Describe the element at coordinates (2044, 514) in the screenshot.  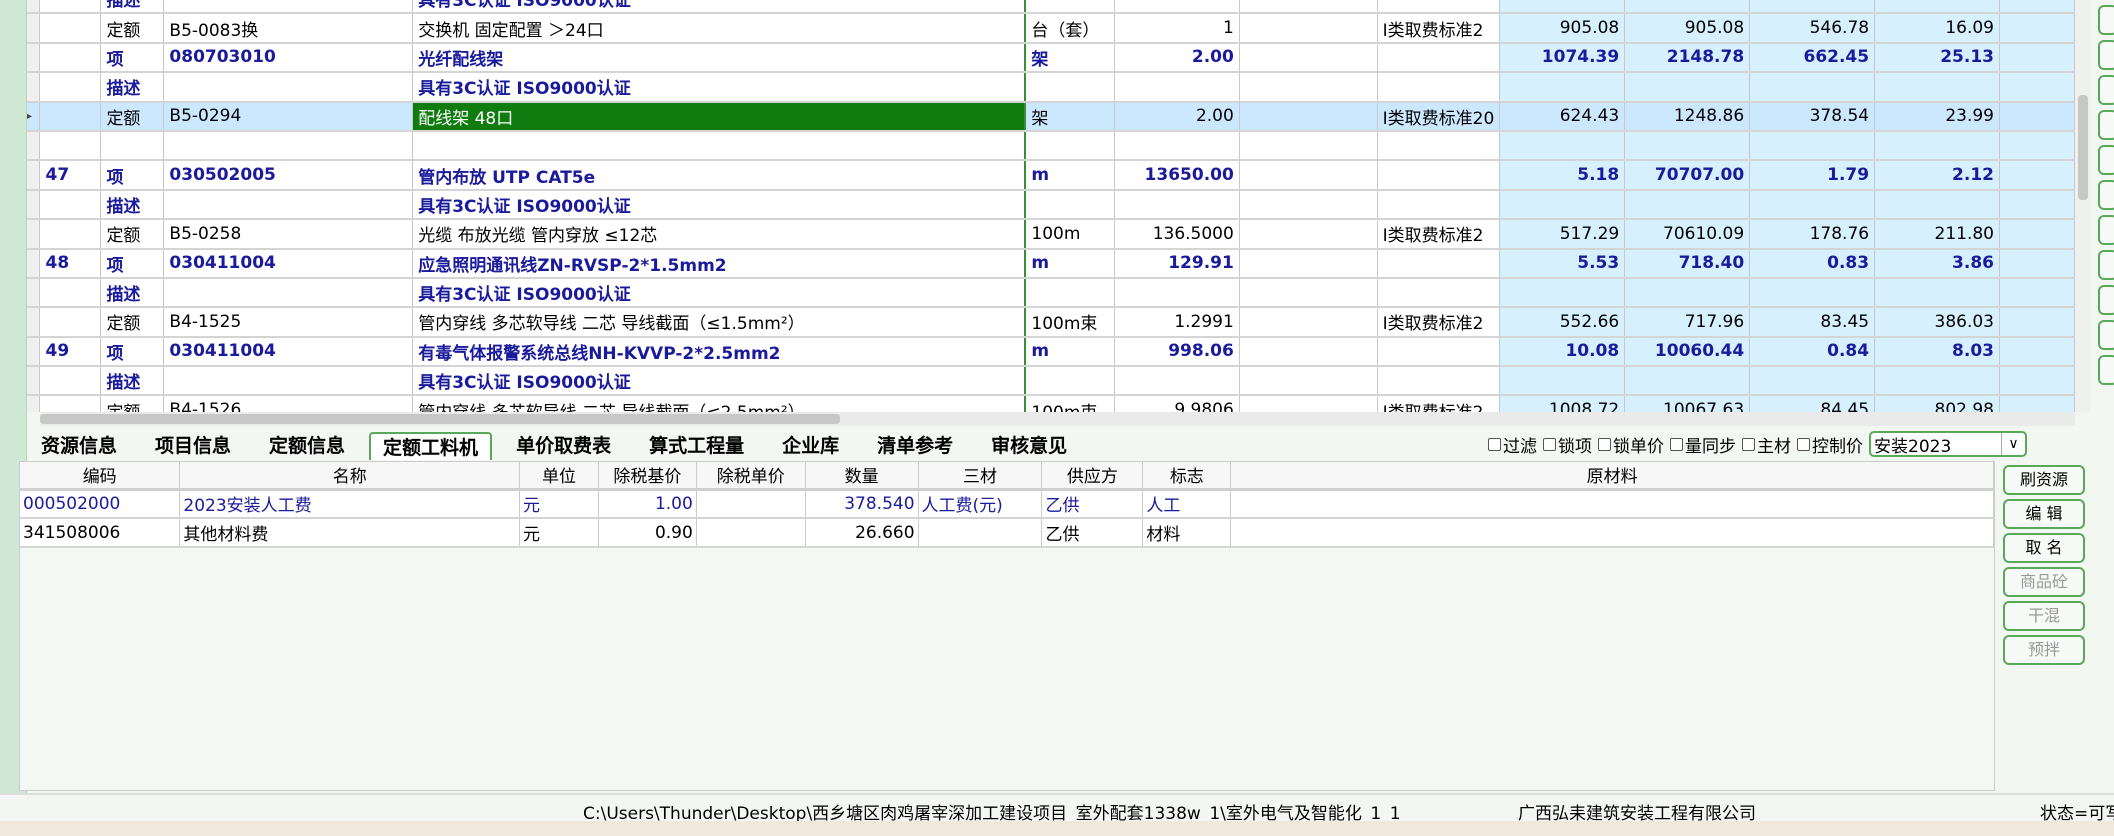
I see `side-button-1: 编 辑` at that location.